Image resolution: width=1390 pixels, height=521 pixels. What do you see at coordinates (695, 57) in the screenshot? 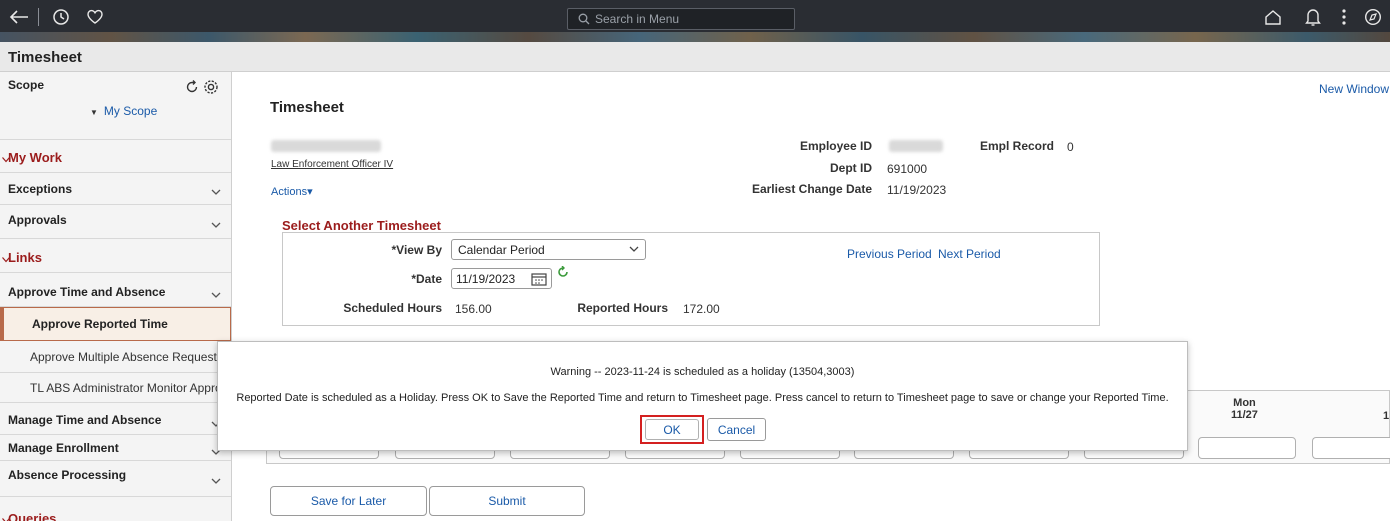
I see `page-title-bar: Timesheet` at bounding box center [695, 57].